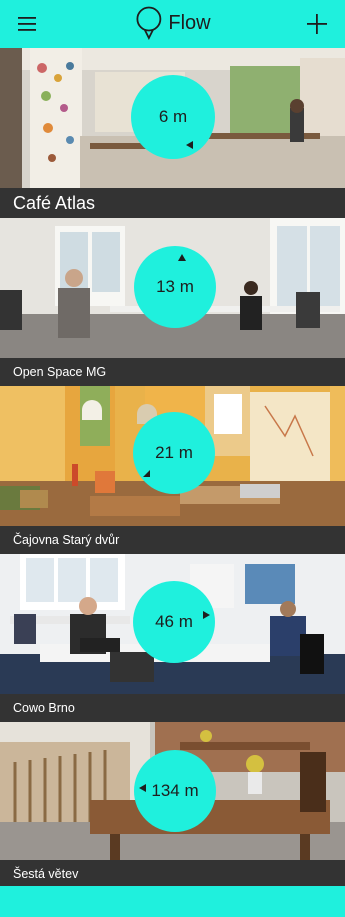 Image resolution: width=345 pixels, height=917 pixels. I want to click on app-bar: Flow, so click(172, 24).